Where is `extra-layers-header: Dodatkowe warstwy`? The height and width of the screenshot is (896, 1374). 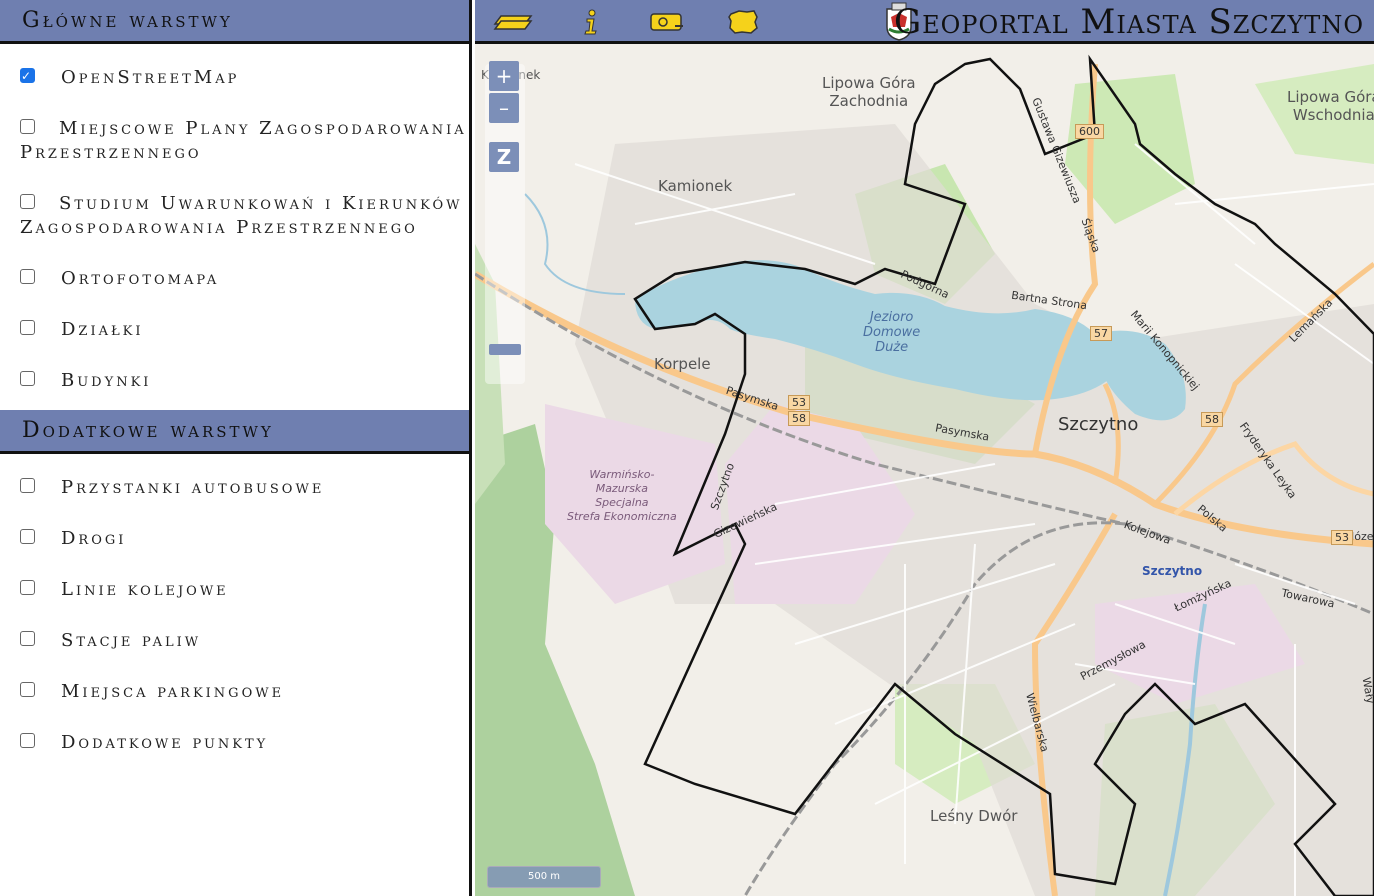
extra-layers-header: Dodatkowe warstwy is located at coordinates (234, 432).